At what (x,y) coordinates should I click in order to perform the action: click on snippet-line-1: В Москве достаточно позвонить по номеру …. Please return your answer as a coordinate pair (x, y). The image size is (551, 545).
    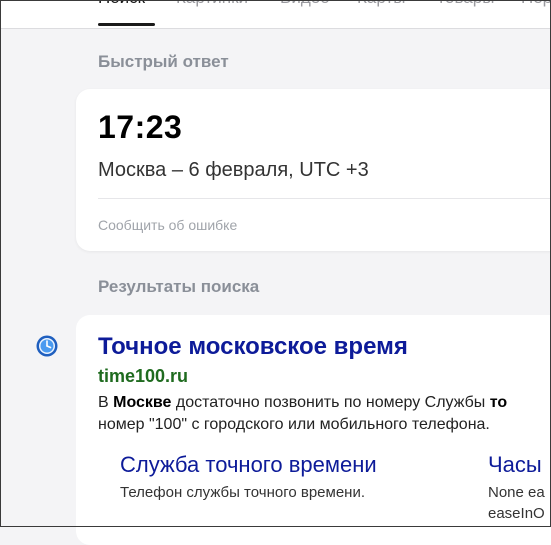
    Looking at the image, I should click on (303, 402).